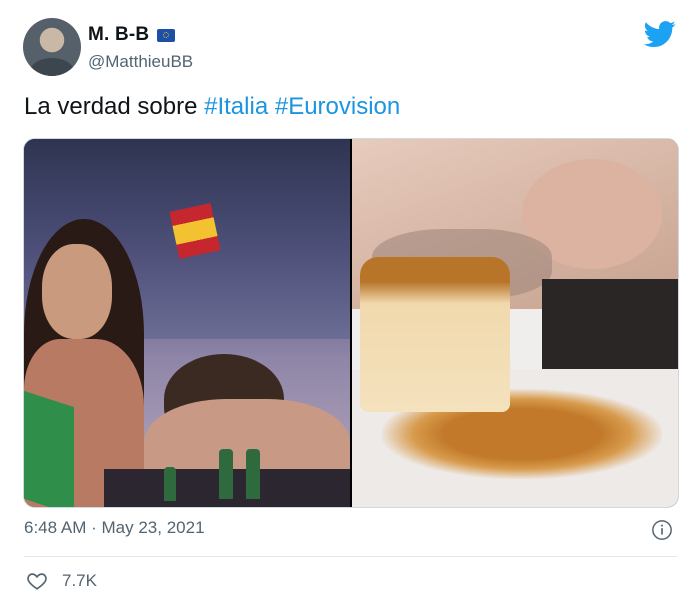  What do you see at coordinates (140, 62) in the screenshot?
I see `author-handle: @MatthieuBB` at bounding box center [140, 62].